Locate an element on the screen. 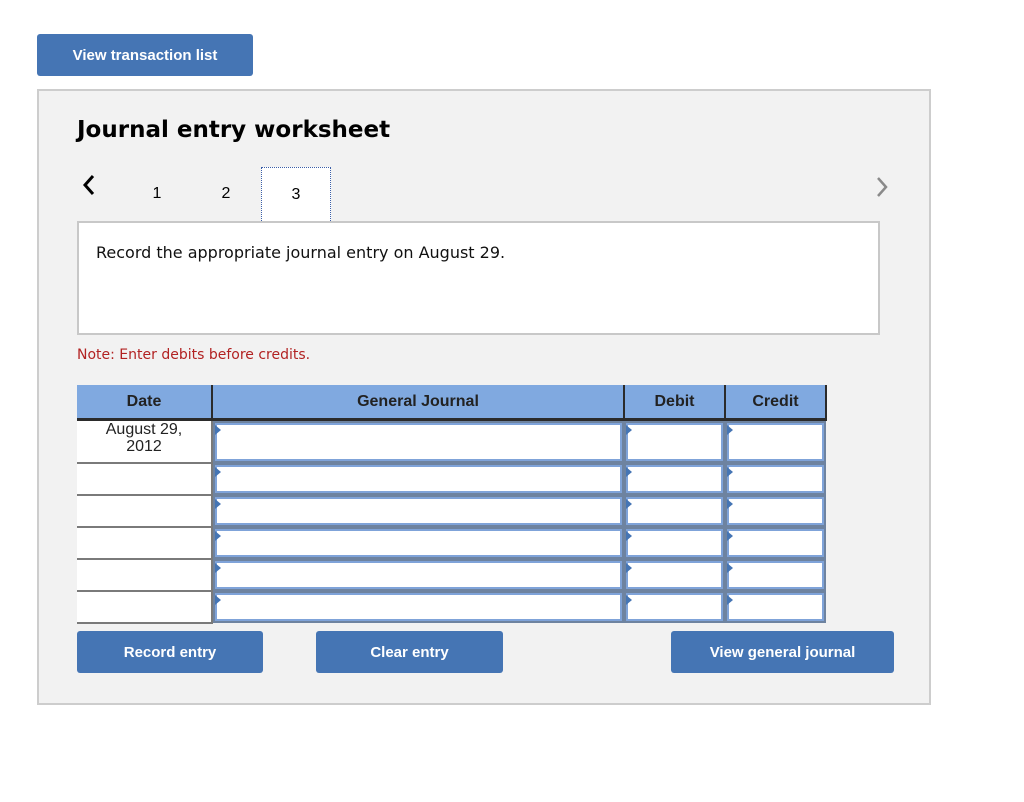 This screenshot has width=1024, height=802. view-transaction-list-button: View transaction list is located at coordinates (145, 55).